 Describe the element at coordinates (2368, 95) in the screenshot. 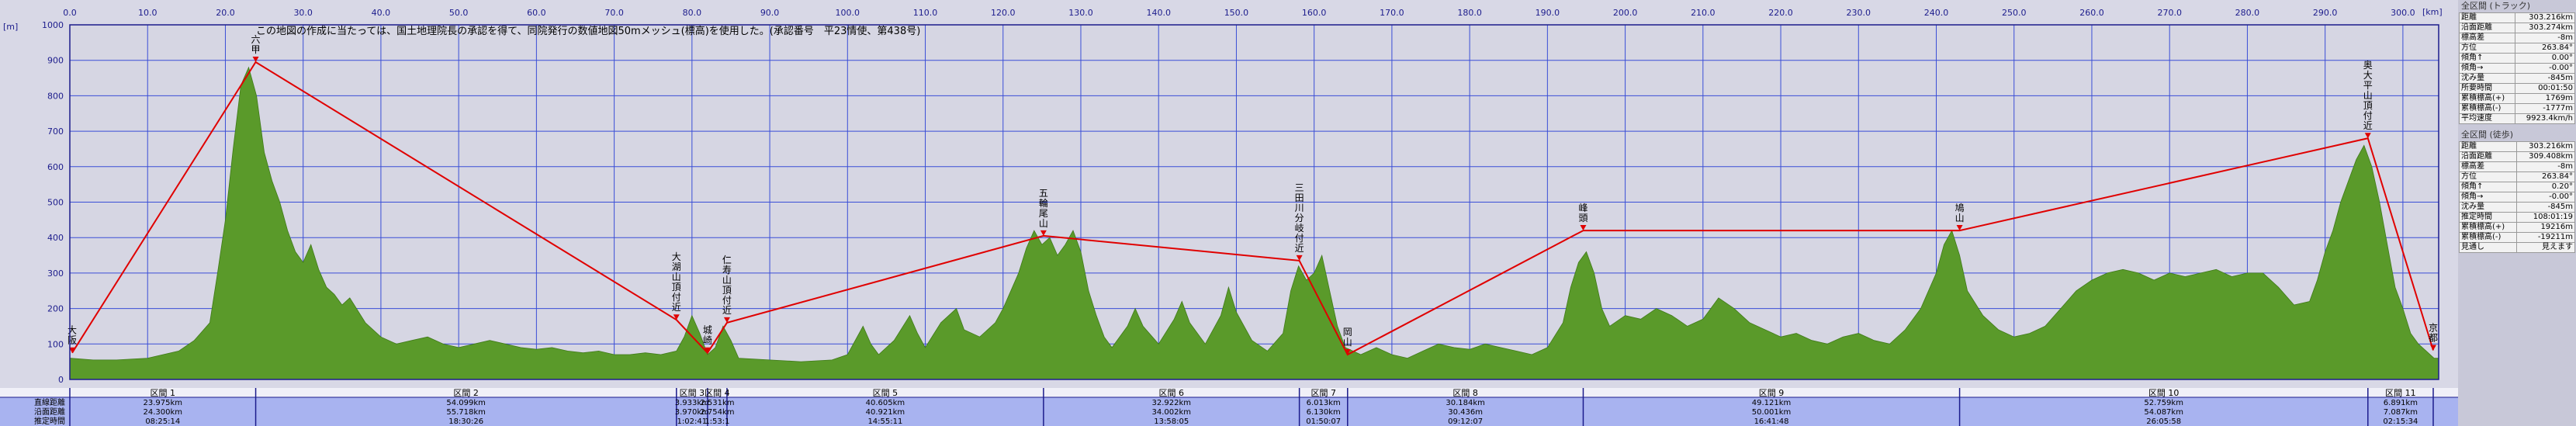

I see `waypoint-label: 奥大平山頂付近` at that location.